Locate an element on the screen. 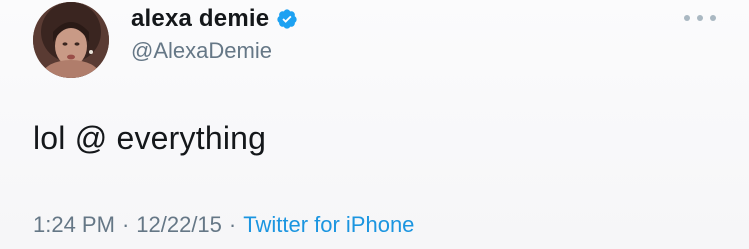 Image resolution: width=749 pixels, height=249 pixels. profile-photo is located at coordinates (71, 40).